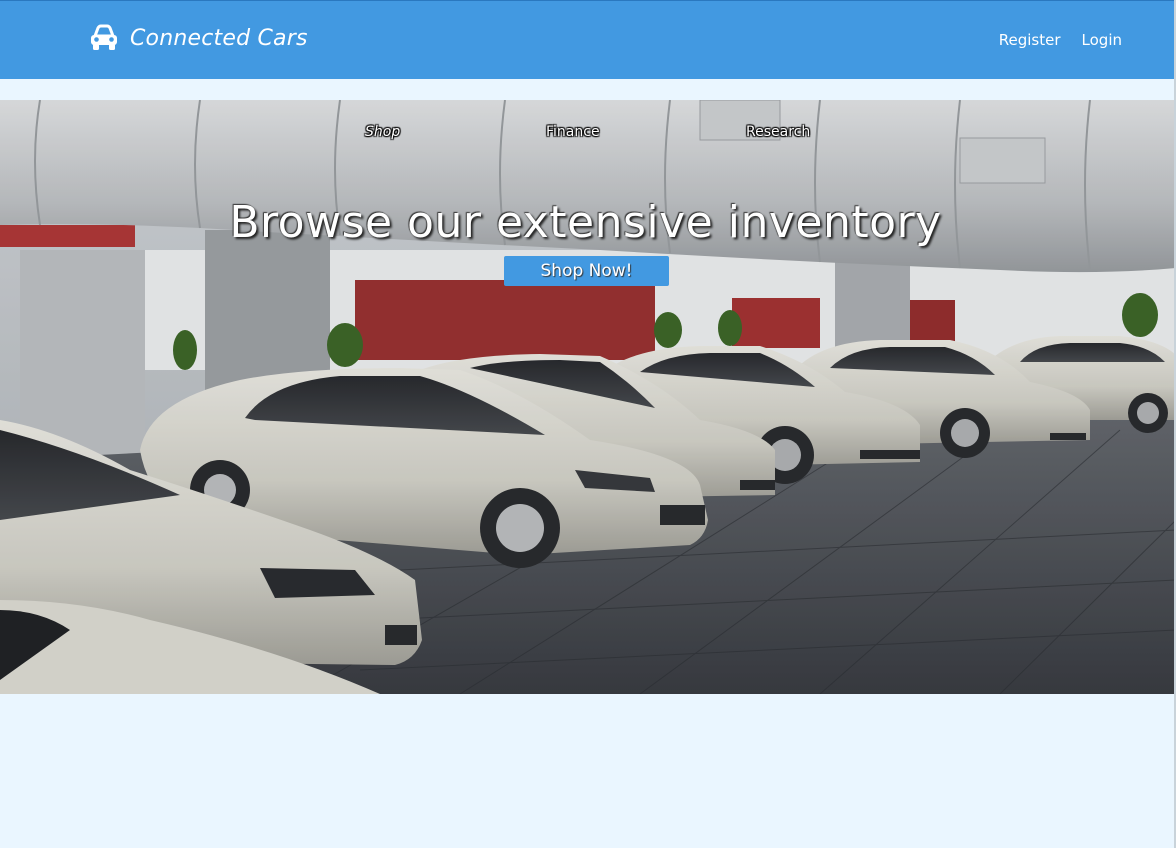 Image resolution: width=1176 pixels, height=848 pixels. What do you see at coordinates (586, 271) in the screenshot?
I see `shop-now-button: Shop Now!` at bounding box center [586, 271].